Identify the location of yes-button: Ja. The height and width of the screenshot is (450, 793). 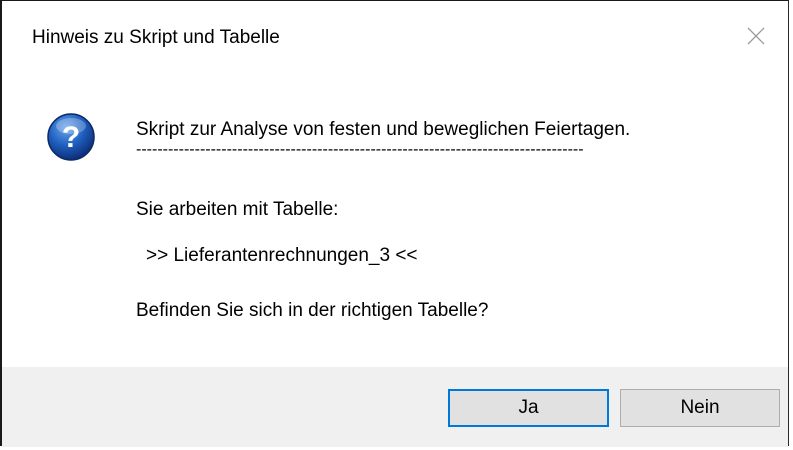
(528, 408).